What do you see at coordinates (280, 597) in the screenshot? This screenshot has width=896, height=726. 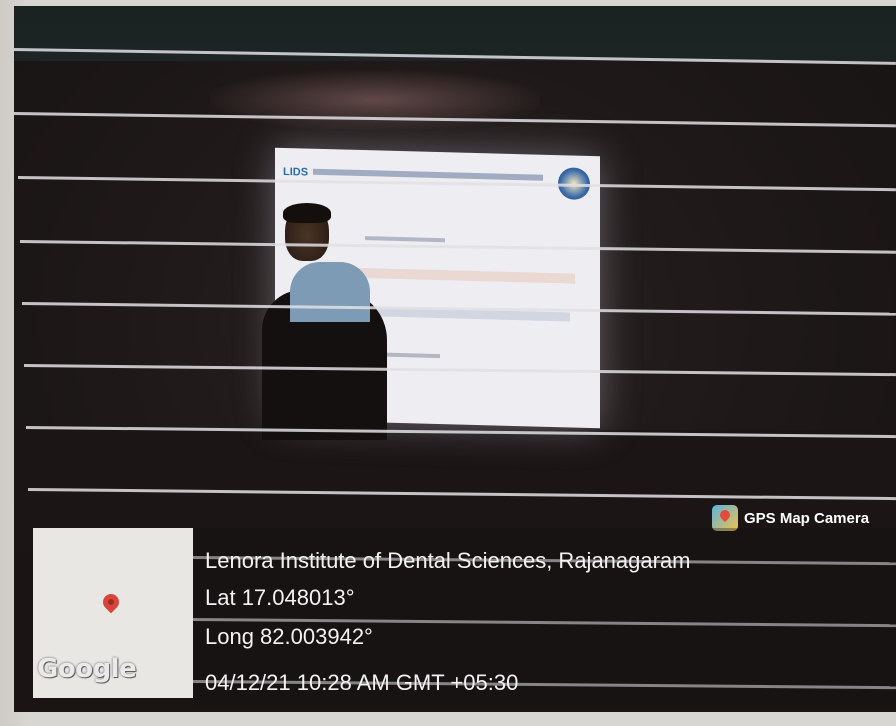 I see `latitude-text: Lat 17.048013°` at bounding box center [280, 597].